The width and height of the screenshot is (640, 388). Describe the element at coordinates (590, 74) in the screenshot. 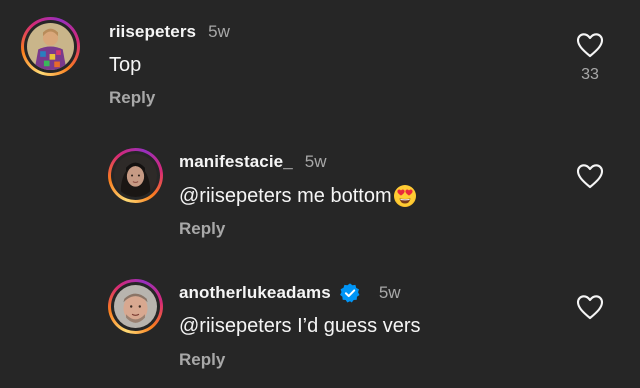

I see `like-count: 33` at that location.